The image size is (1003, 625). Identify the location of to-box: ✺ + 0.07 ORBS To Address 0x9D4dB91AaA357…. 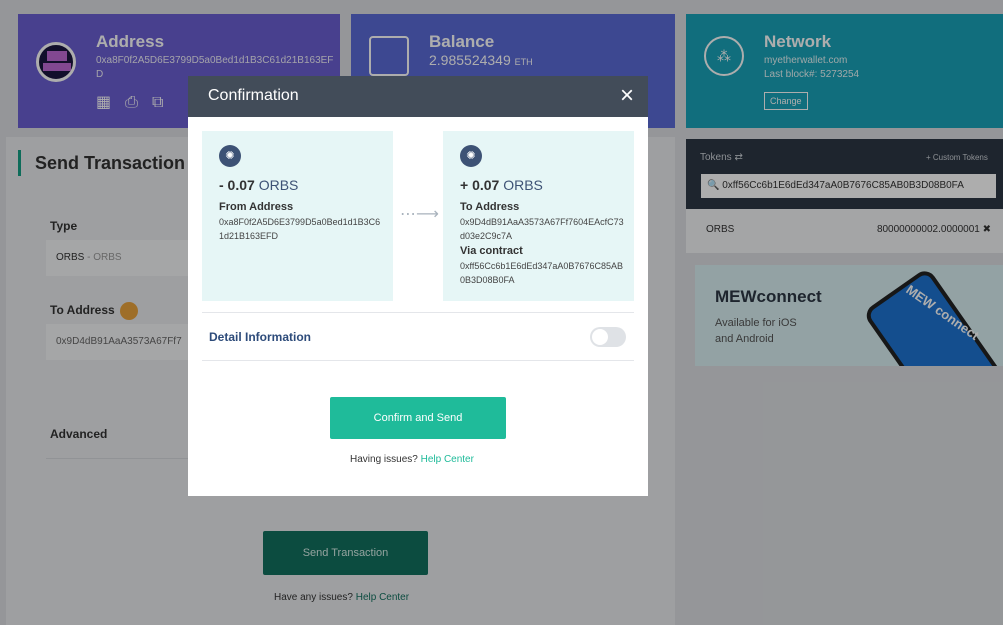
(538, 216).